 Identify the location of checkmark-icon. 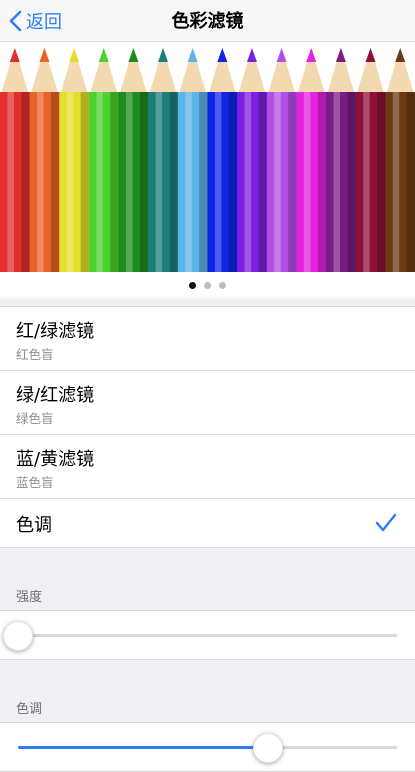
(386, 522).